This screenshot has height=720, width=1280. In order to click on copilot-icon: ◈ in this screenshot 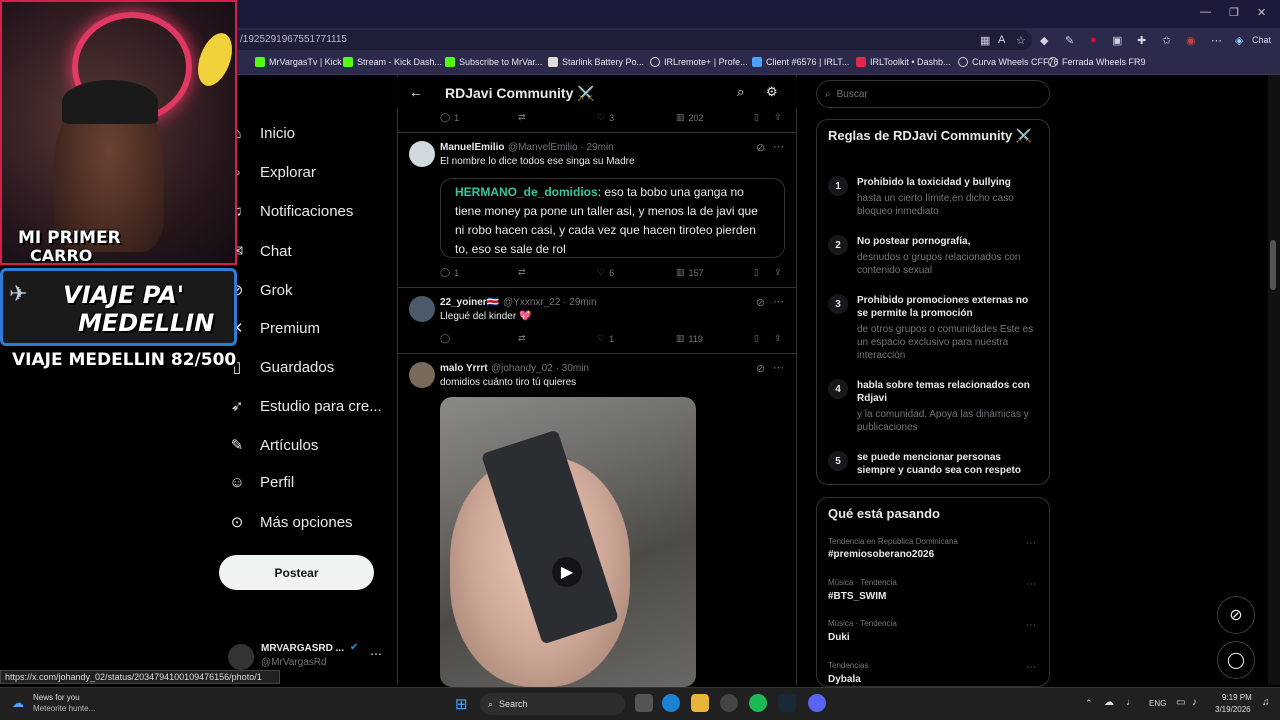, I will do `click(1239, 40)`.